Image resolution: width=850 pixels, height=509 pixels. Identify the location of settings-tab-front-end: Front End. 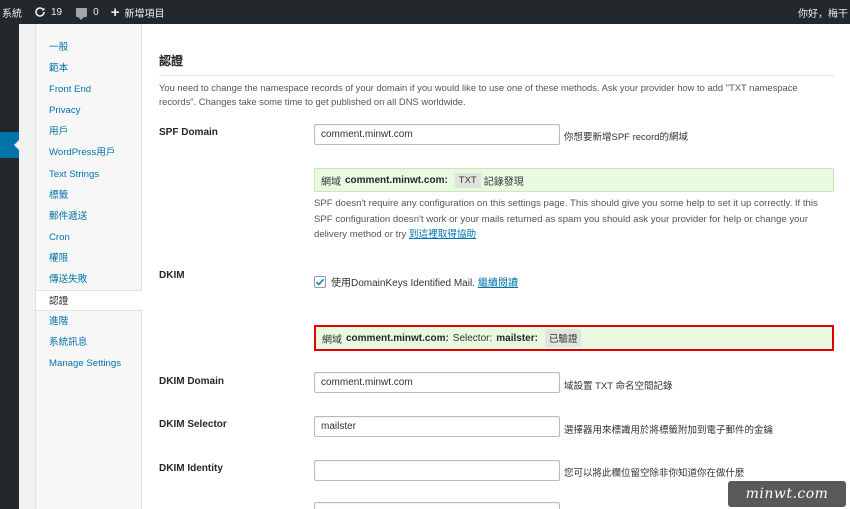
(88, 89).